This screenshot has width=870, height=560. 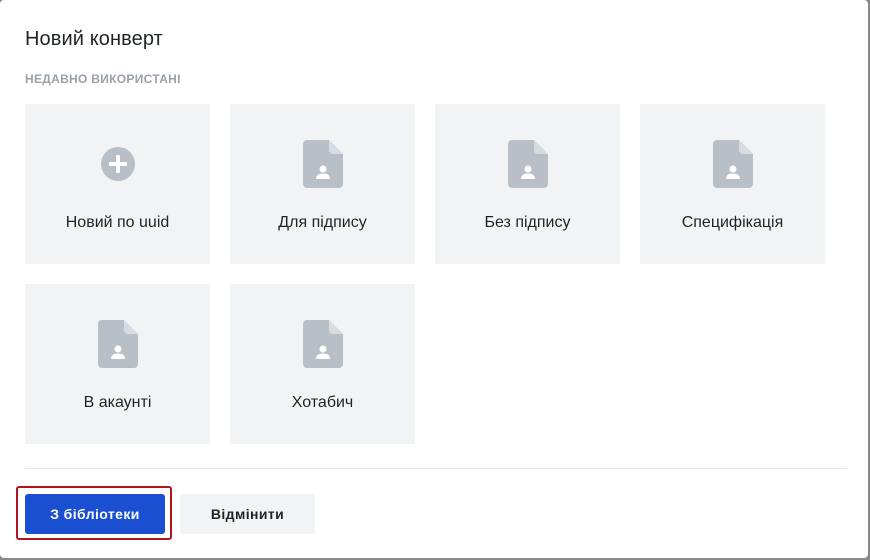 I want to click on template-tile-specification: Специфікація, so click(x=732, y=184).